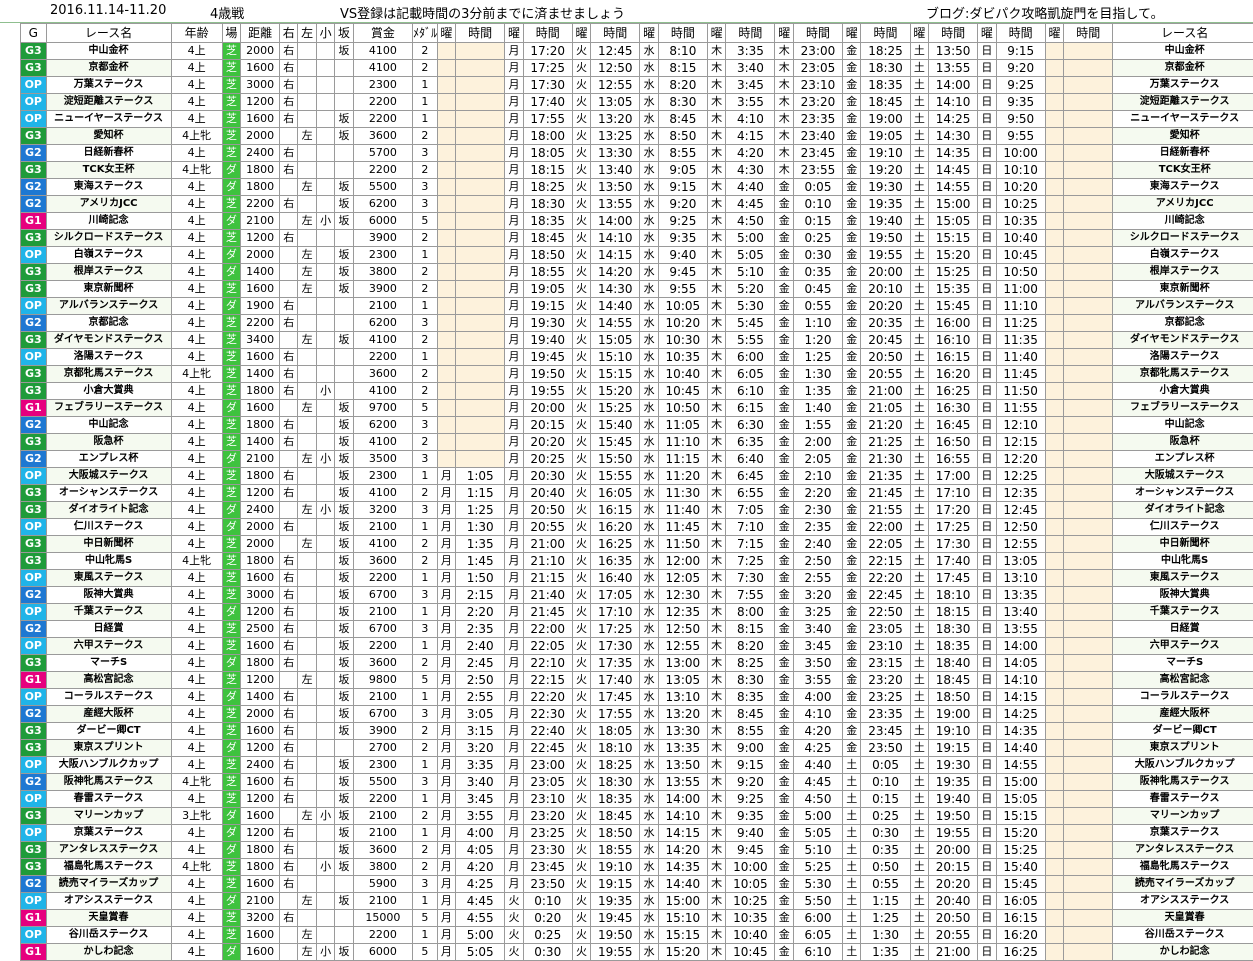 The height and width of the screenshot is (961, 1253). I want to click on time-cell: 21:20, so click(885, 425).